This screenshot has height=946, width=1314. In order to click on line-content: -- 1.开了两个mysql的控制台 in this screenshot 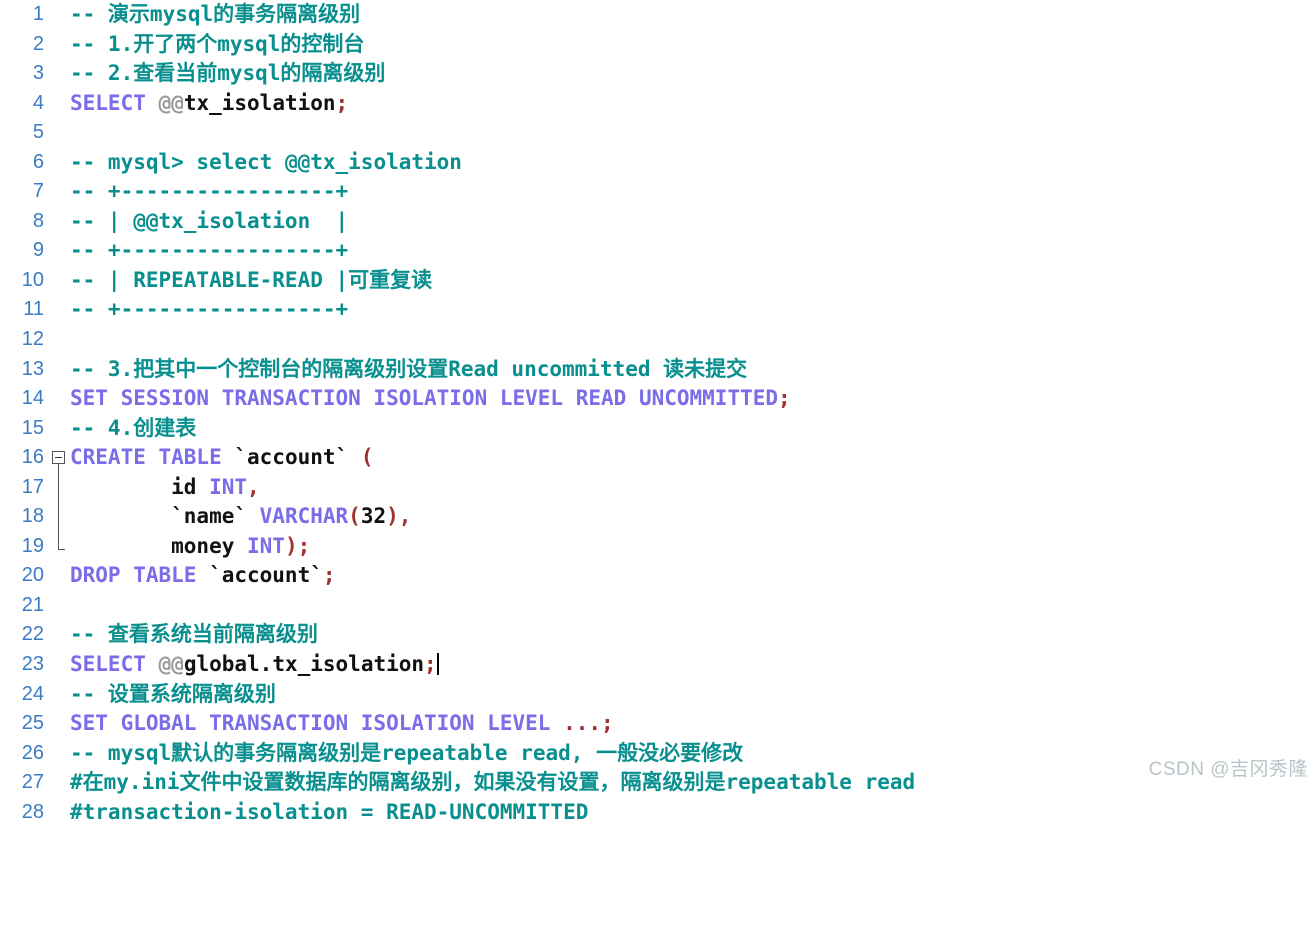, I will do `click(217, 45)`.